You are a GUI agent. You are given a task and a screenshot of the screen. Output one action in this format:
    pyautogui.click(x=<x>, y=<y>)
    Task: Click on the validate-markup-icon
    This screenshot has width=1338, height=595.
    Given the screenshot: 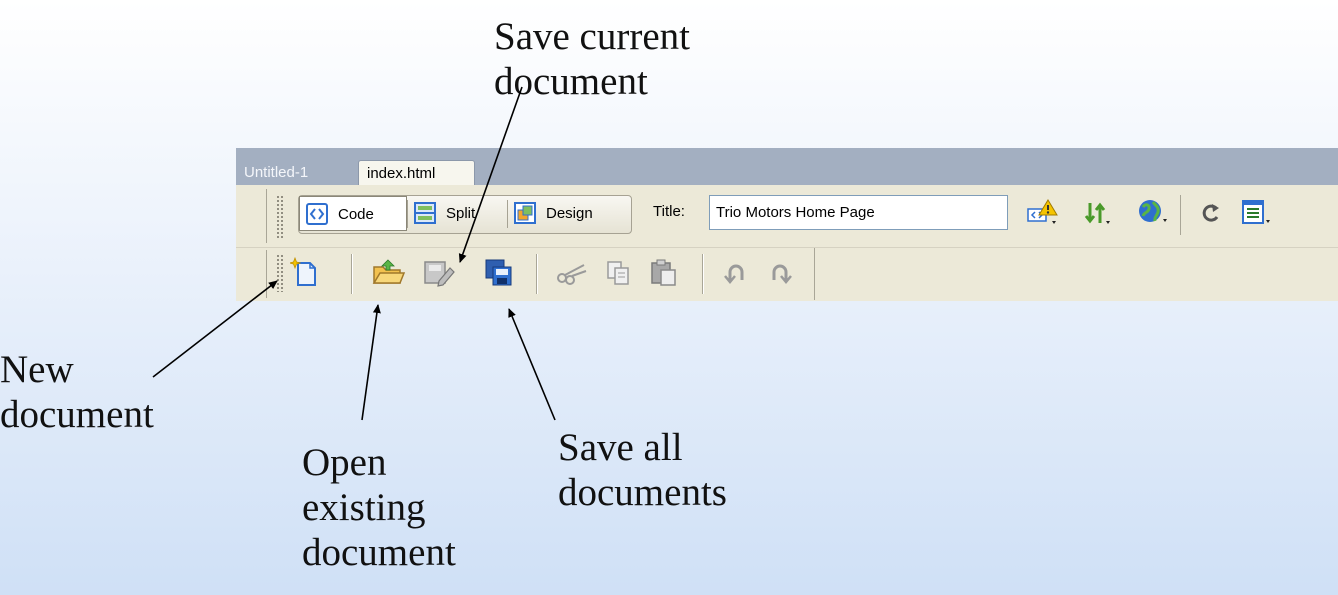 What is the action you would take?
    pyautogui.click(x=1043, y=213)
    